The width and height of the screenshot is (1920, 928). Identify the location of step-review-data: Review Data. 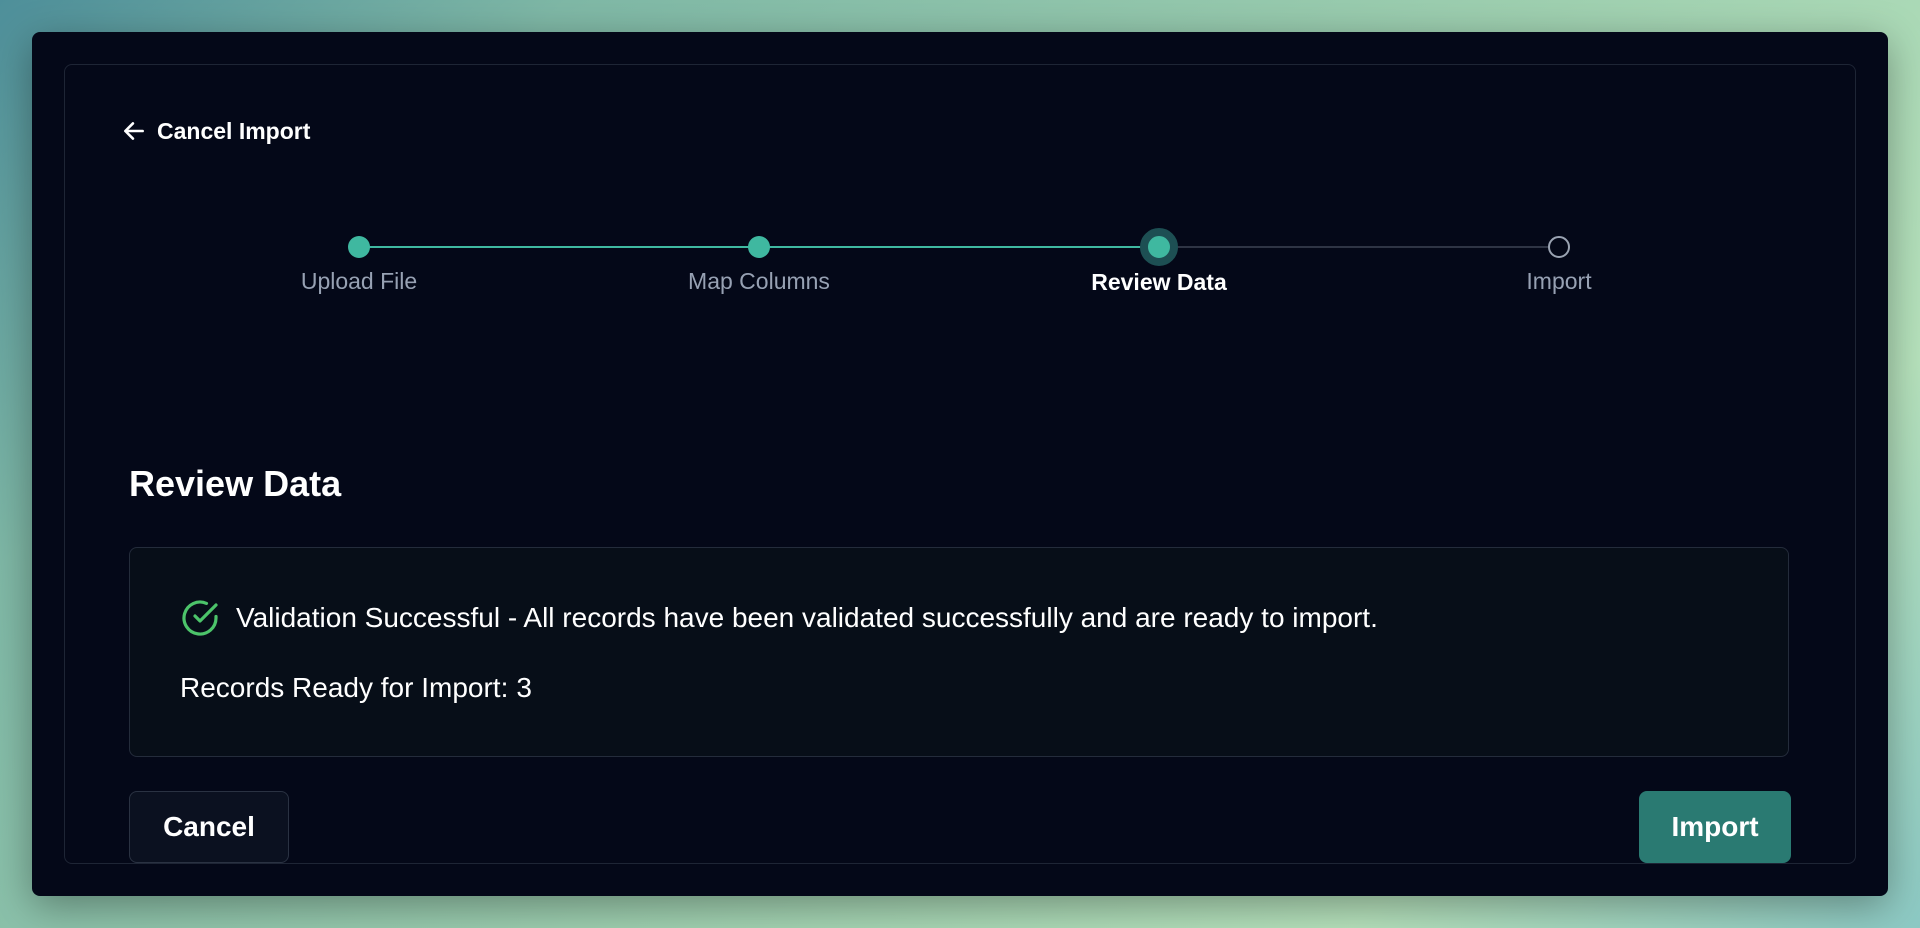
(1159, 262).